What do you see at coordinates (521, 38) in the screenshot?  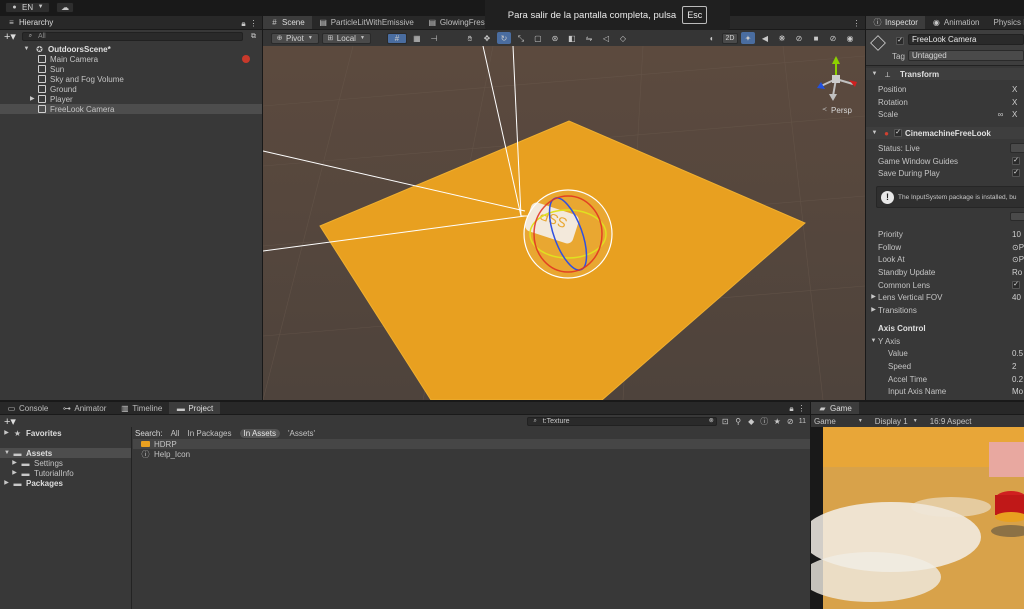 I see `scale-tool: ⤡` at bounding box center [521, 38].